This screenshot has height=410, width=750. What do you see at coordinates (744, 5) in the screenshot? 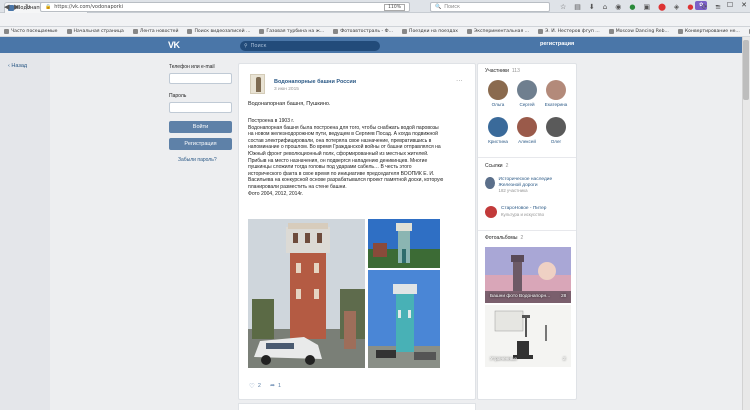
I see `close-window-icon: ✕` at bounding box center [744, 5].